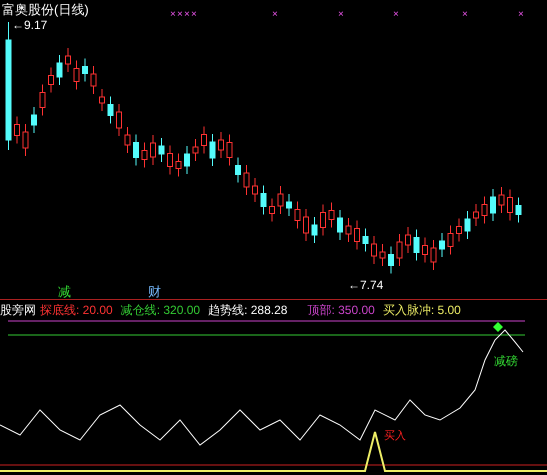  What do you see at coordinates (506, 361) in the screenshot?
I see `indicator-annotation: 减磅` at bounding box center [506, 361].